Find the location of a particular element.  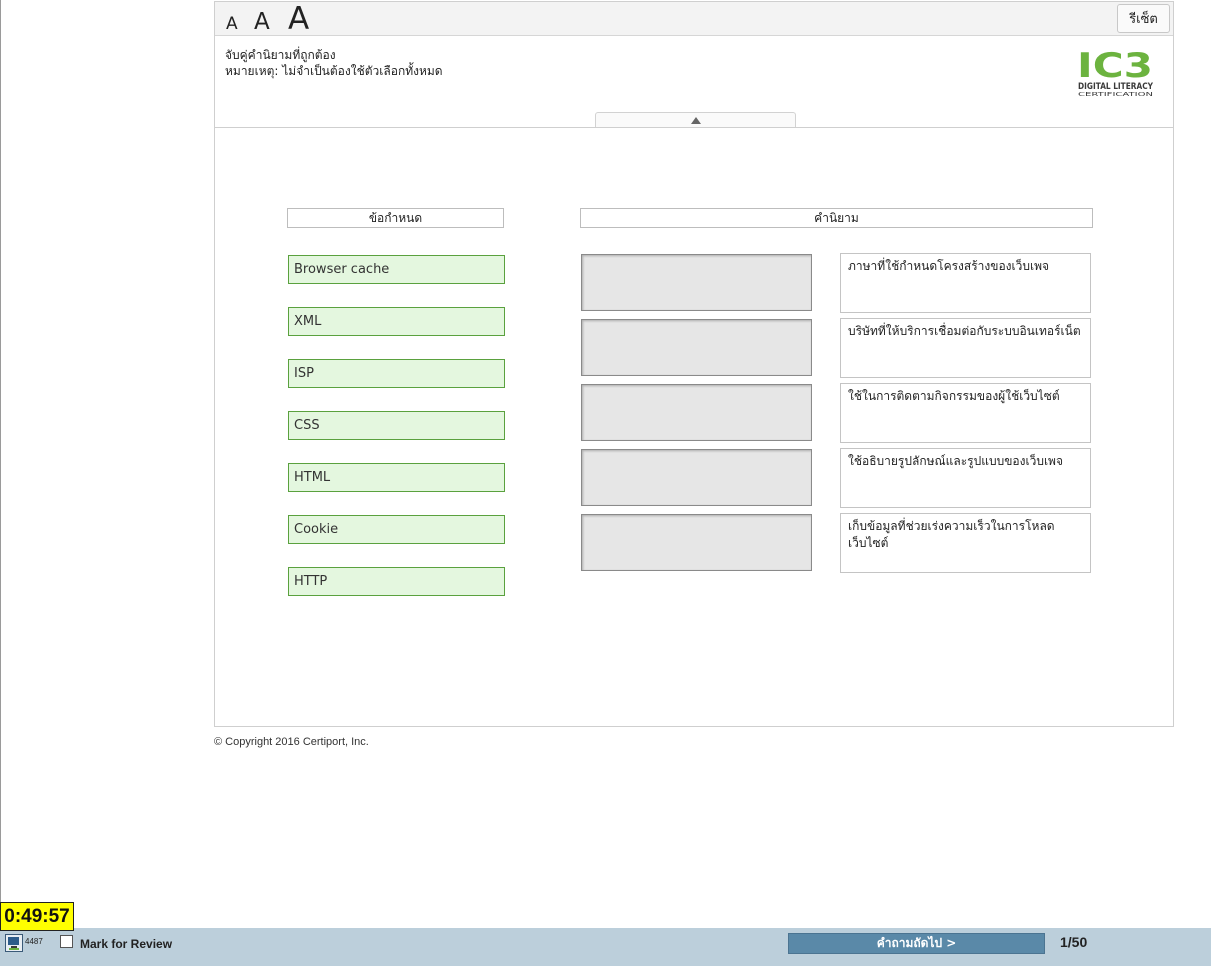

definition-1: ภาษาที่ใช้กำหนดโครงสร้างของเว็บเพจ is located at coordinates (965, 283).